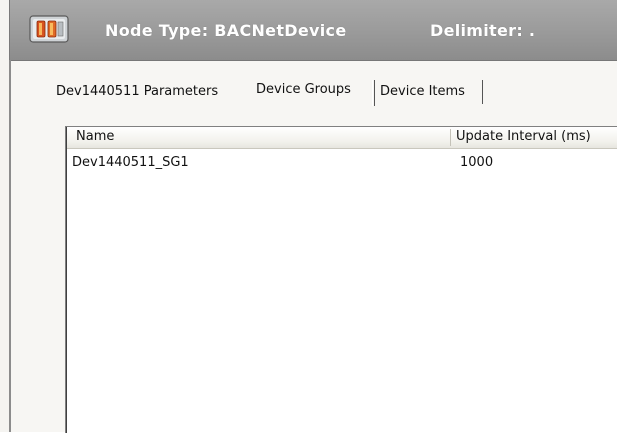 This screenshot has height=433, width=617. I want to click on cell-update-interval: 1000, so click(477, 162).